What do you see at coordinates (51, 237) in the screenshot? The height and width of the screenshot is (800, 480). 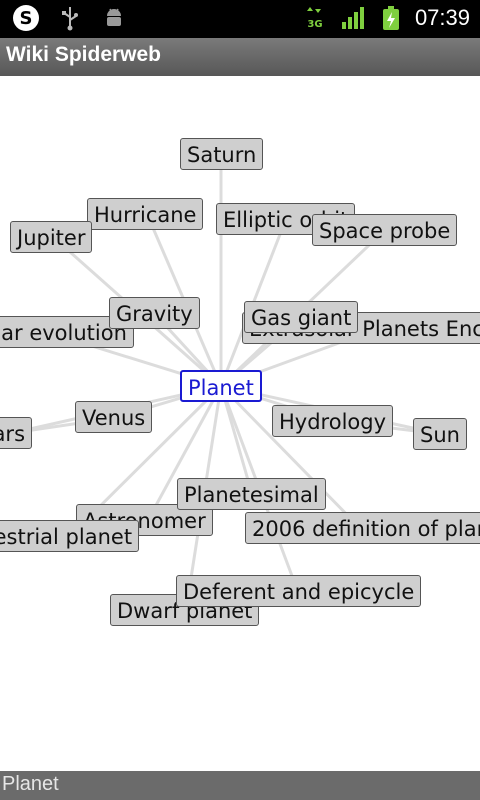 I see `node-jupiter: Jupiter` at bounding box center [51, 237].